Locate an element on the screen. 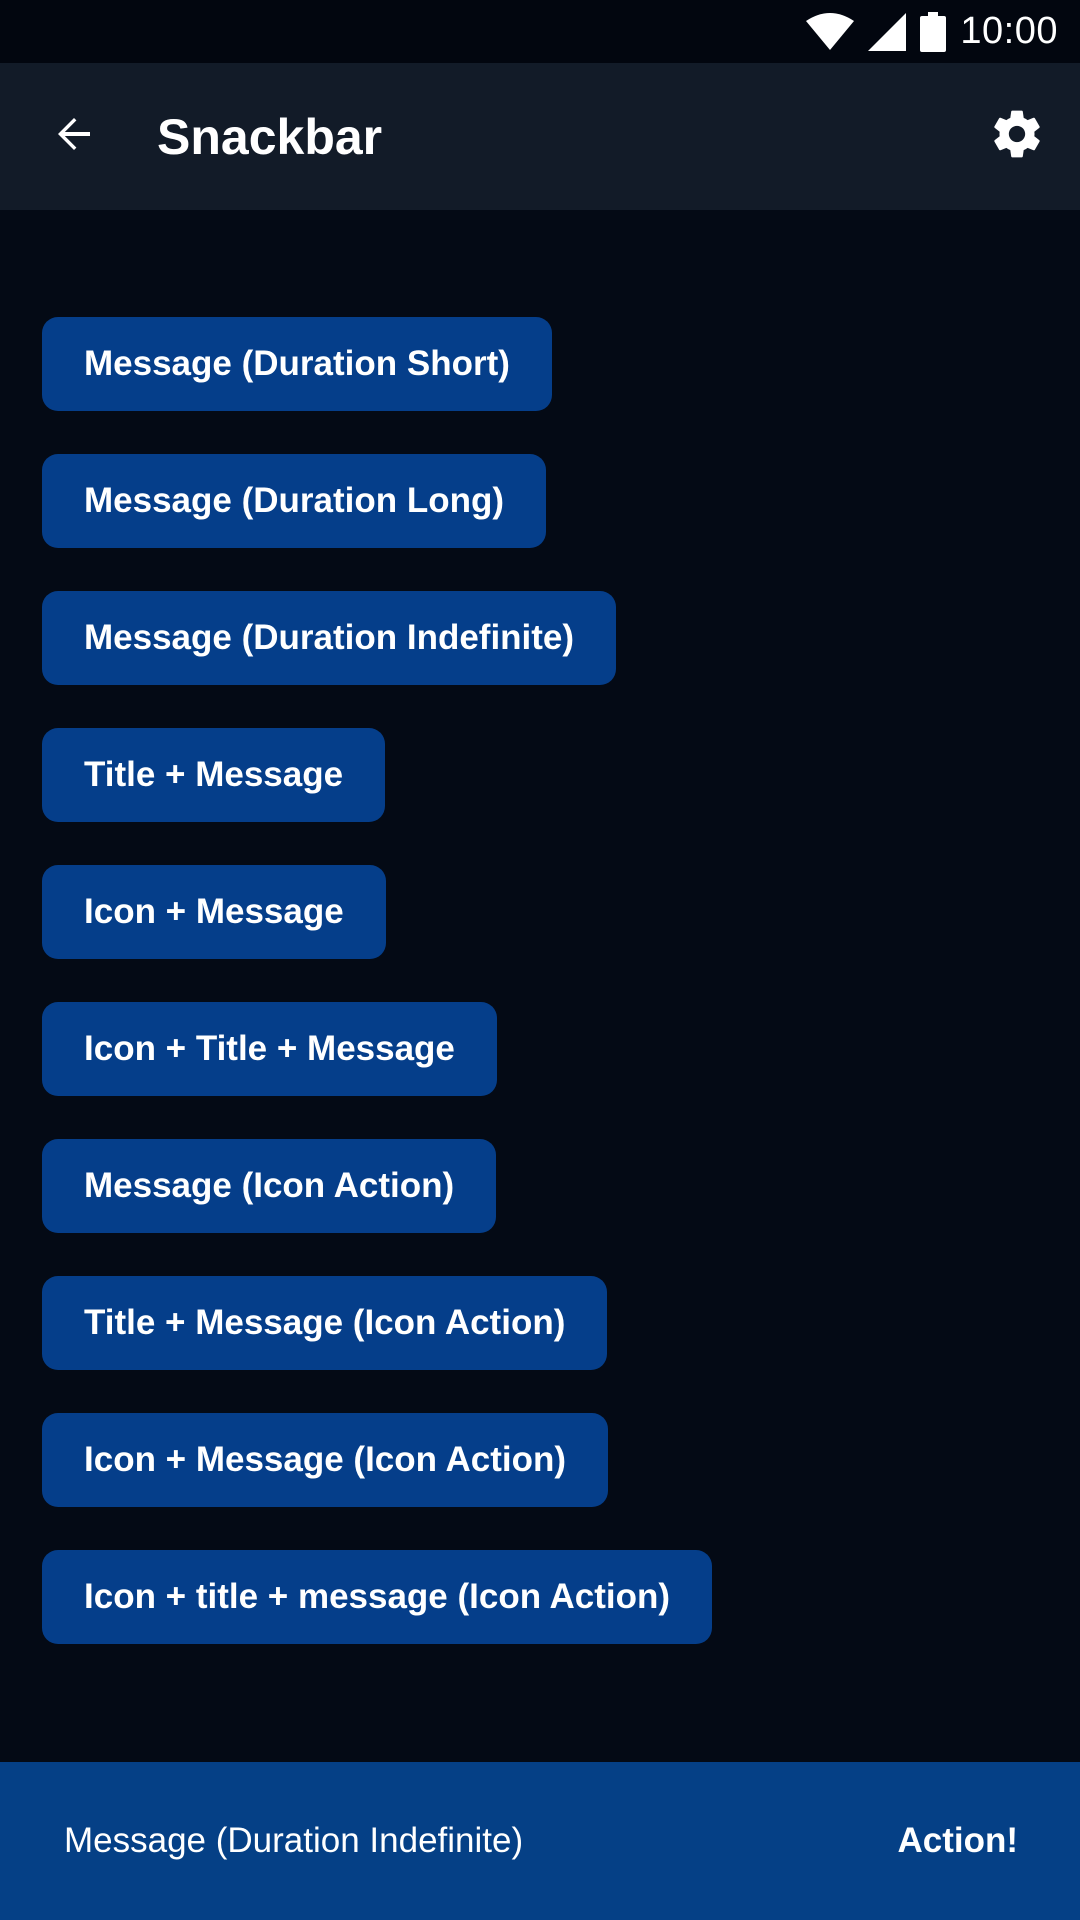  settings-button is located at coordinates (1017, 137).